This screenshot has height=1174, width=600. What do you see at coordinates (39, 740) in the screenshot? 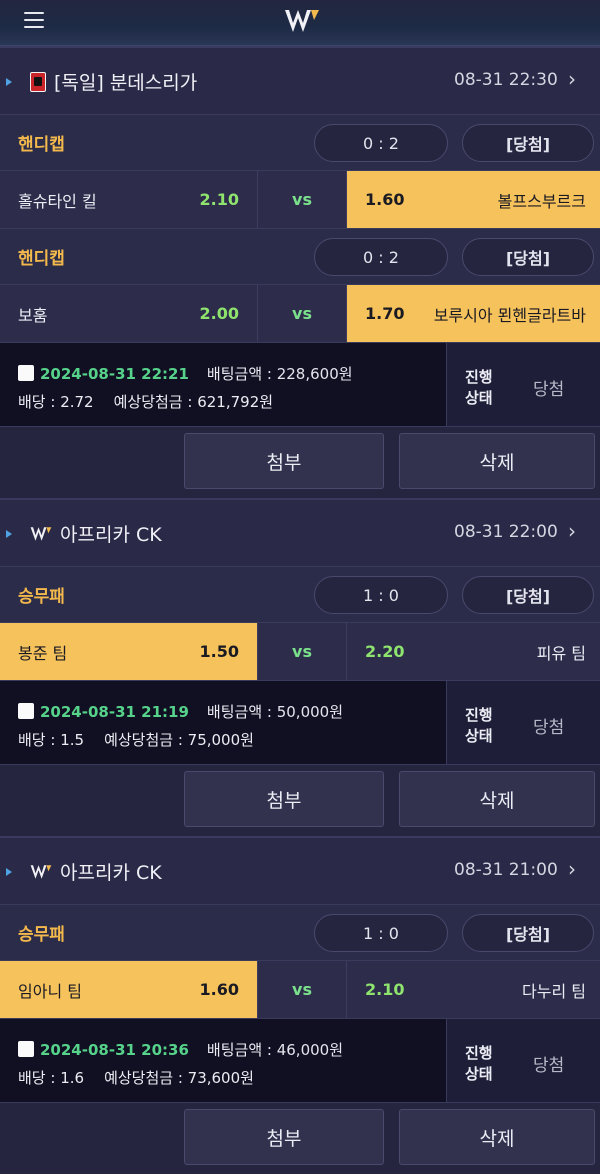
I see `odds-label: 배당 :` at bounding box center [39, 740].